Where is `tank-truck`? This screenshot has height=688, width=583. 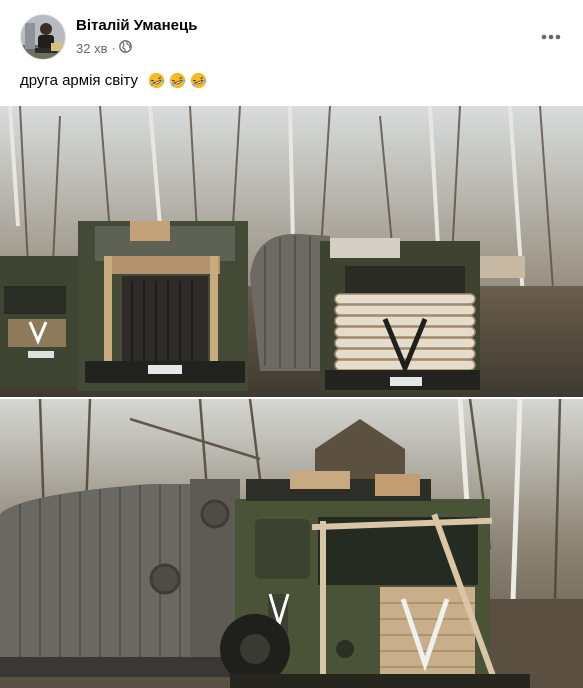
tank-truck is located at coordinates (120, 578).